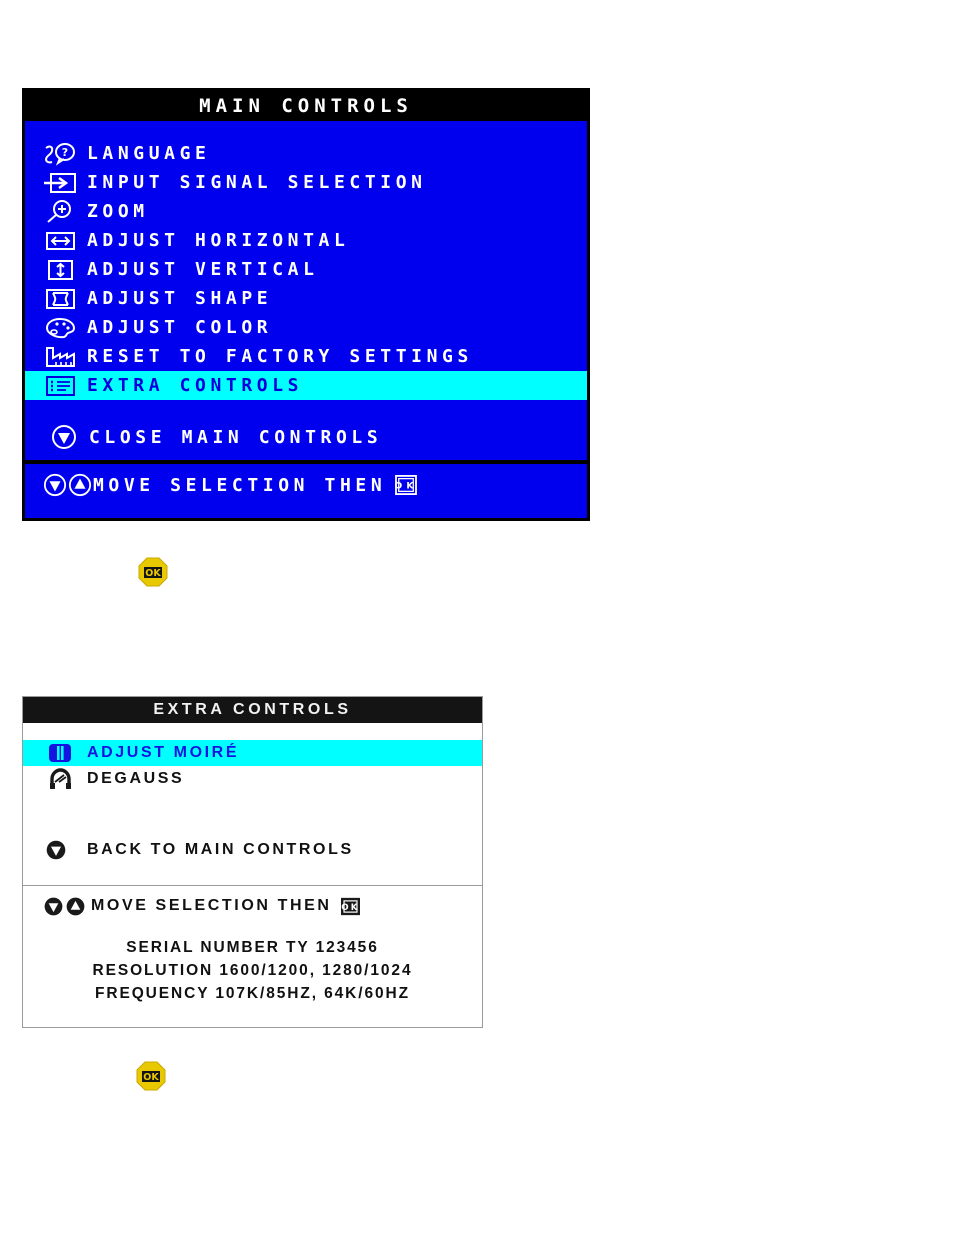 The image size is (954, 1235). What do you see at coordinates (65, 212) in the screenshot?
I see `zoom-icon` at bounding box center [65, 212].